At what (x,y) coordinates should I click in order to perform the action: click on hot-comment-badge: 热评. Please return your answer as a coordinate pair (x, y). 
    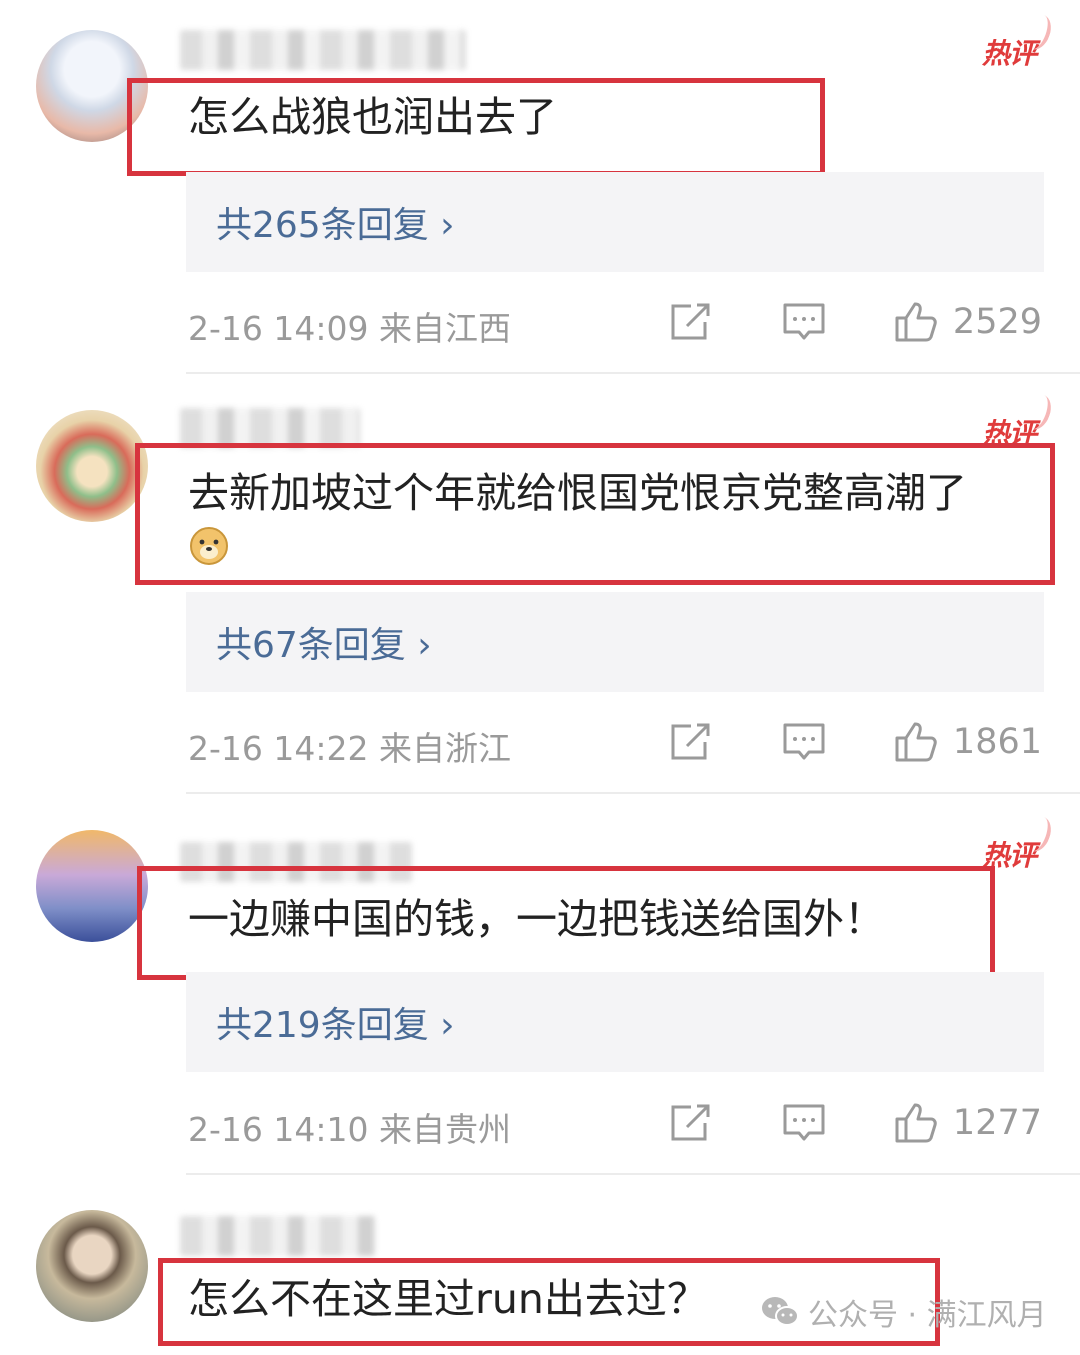
    Looking at the image, I should click on (1009, 52).